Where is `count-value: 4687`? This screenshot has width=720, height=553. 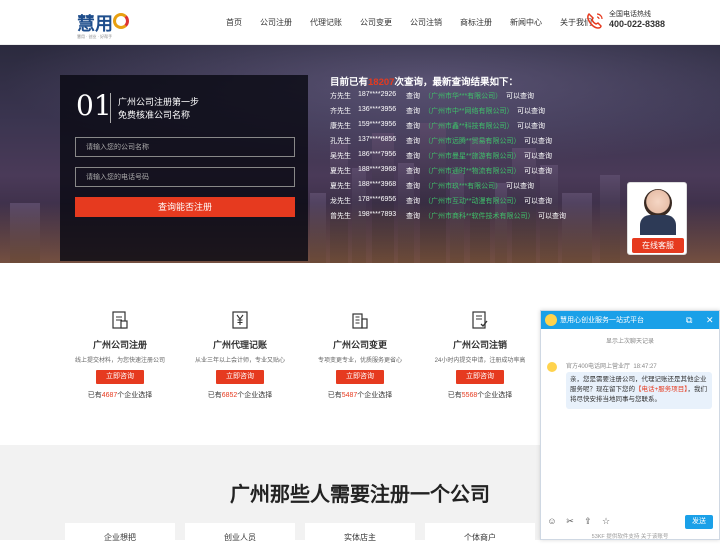 count-value: 4687 is located at coordinates (109, 395).